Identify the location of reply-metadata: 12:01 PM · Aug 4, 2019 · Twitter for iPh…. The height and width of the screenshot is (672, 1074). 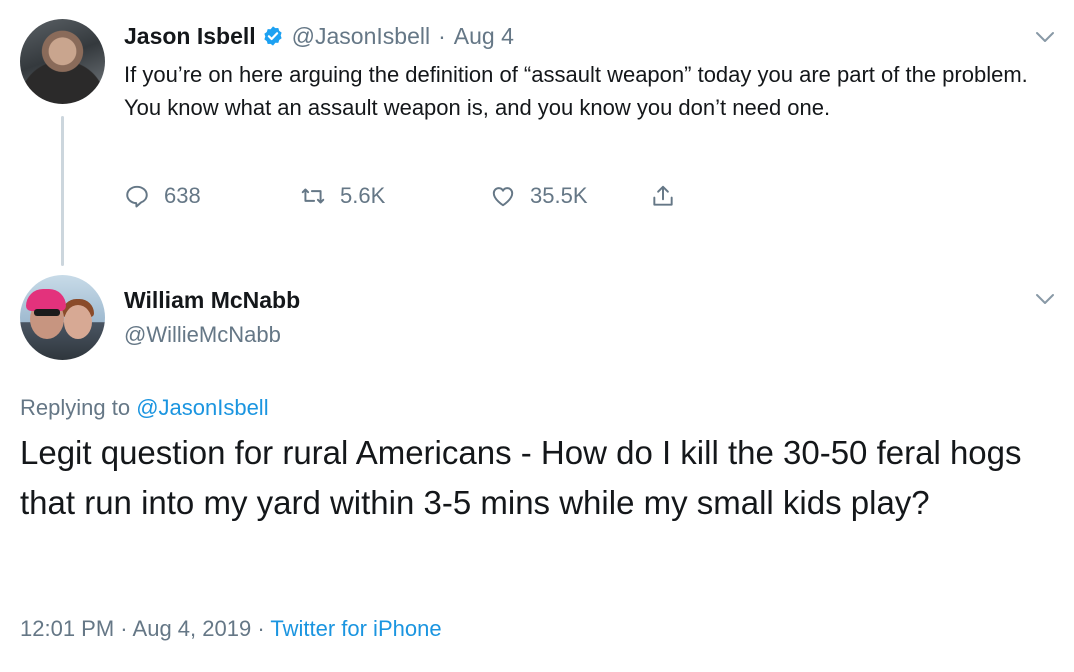
(231, 629).